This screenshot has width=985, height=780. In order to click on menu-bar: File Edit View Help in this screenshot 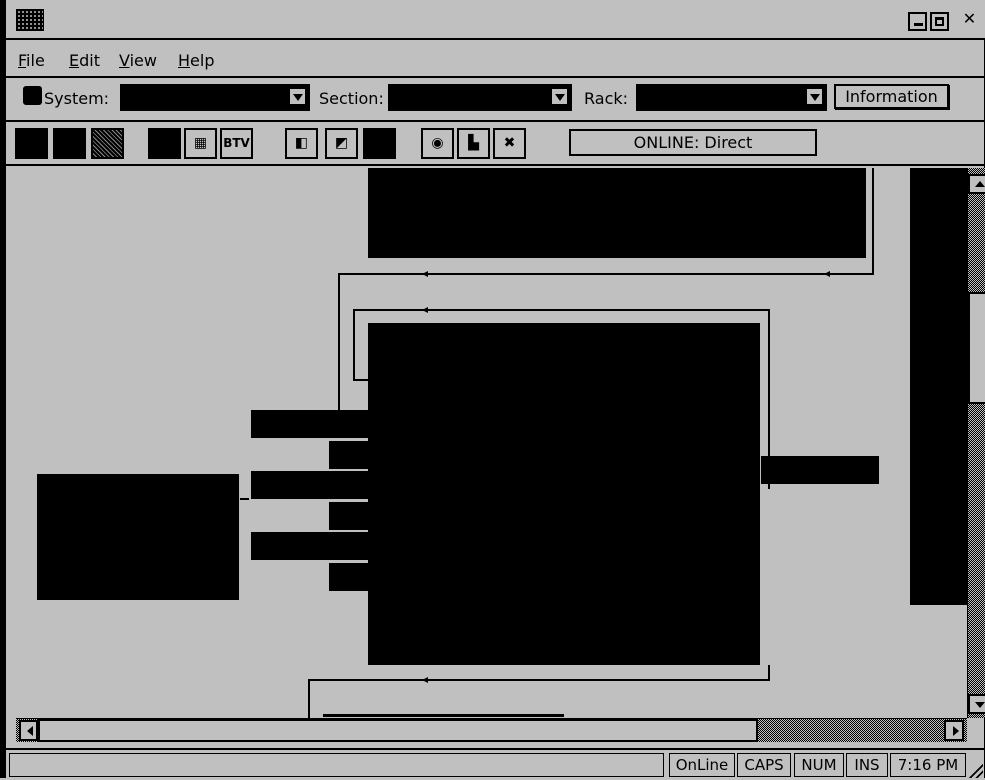, I will do `click(495, 59)`.